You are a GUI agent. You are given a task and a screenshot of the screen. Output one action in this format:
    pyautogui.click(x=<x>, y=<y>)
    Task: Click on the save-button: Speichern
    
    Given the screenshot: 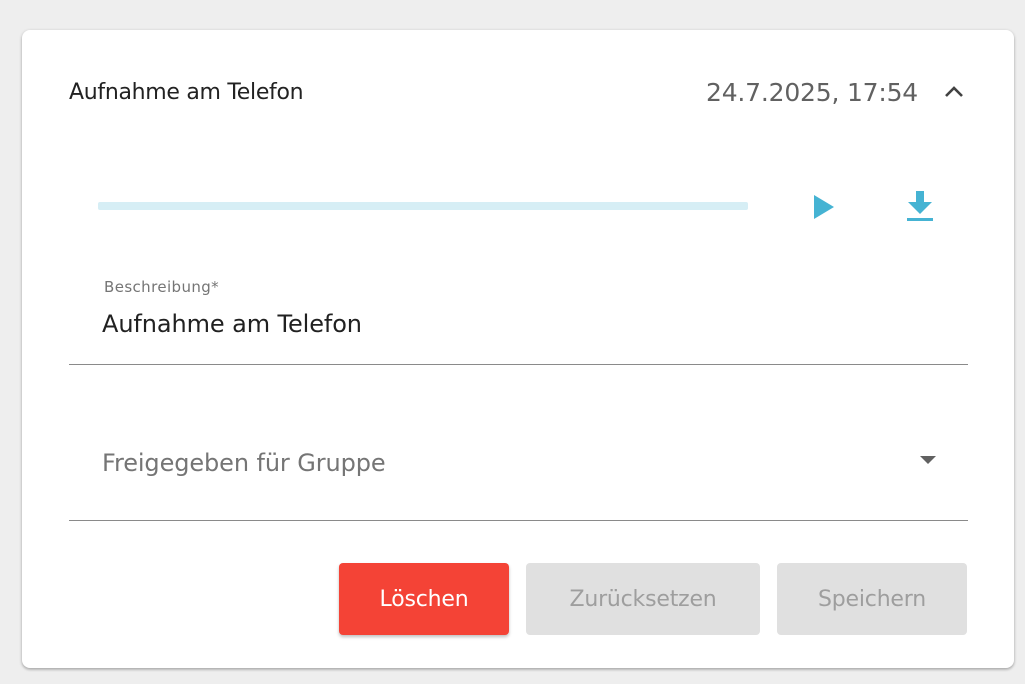 What is the action you would take?
    pyautogui.click(x=872, y=599)
    